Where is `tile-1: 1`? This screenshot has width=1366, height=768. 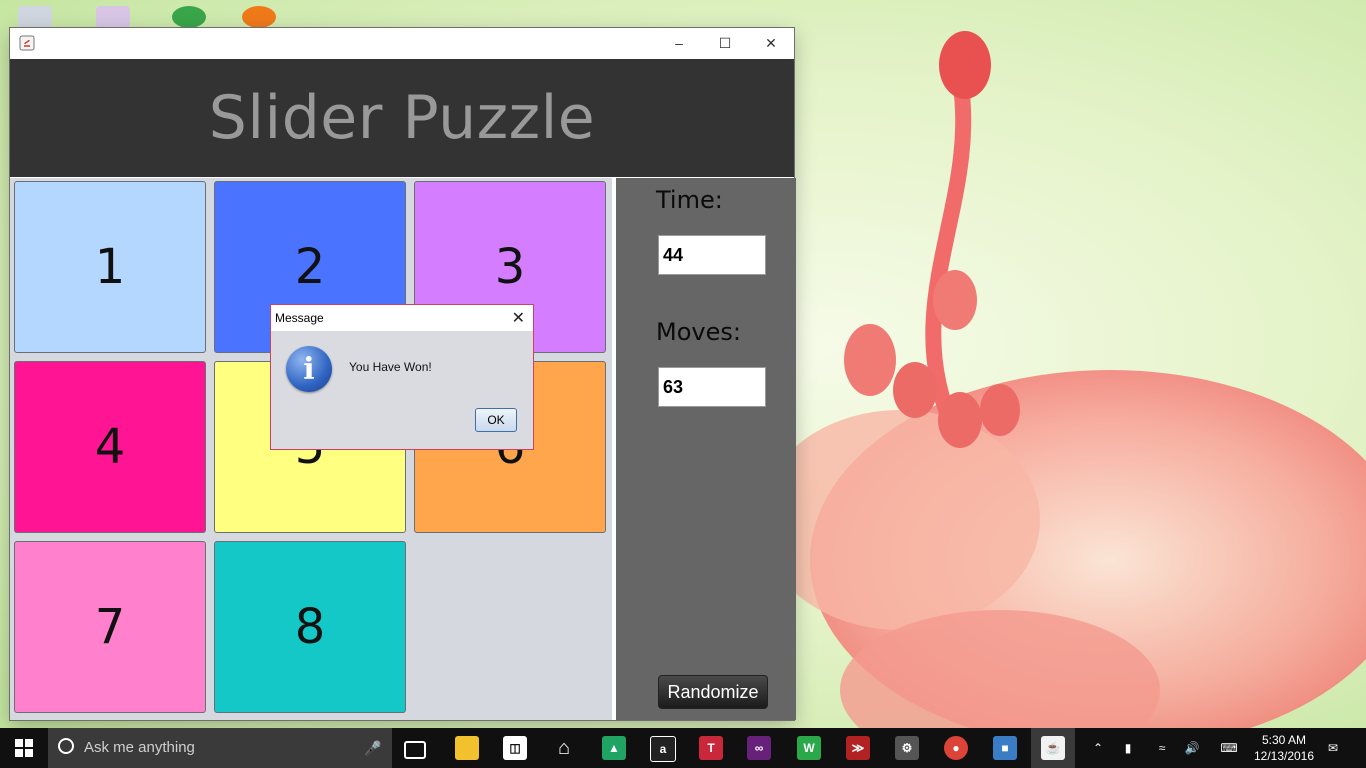
tile-1: 1 is located at coordinates (110, 267).